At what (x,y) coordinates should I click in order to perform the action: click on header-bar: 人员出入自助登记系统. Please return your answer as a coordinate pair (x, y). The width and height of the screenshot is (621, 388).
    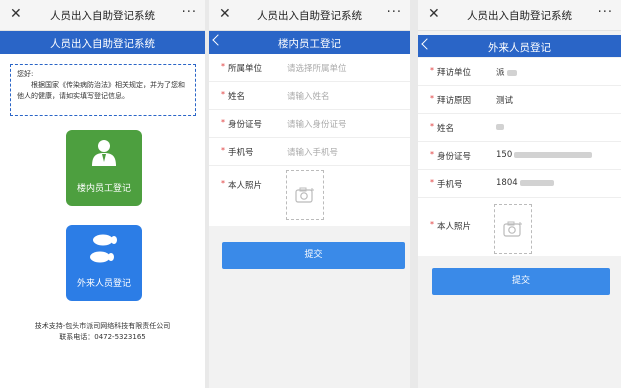
    Looking at the image, I should click on (102, 42).